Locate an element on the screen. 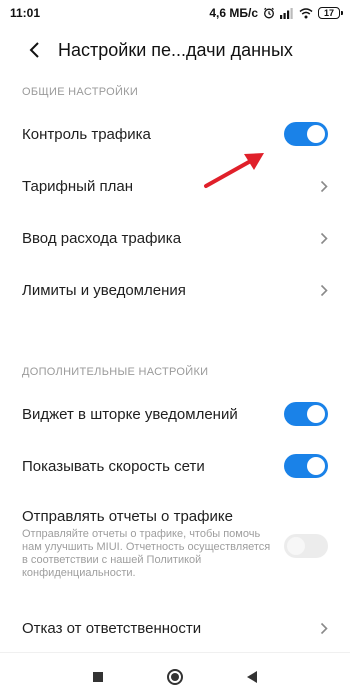  triangle-back-icon is located at coordinates (251, 676).